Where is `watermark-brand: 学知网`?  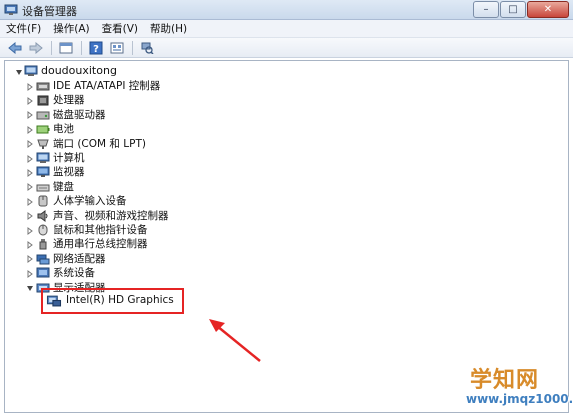
watermark-brand: 学知网 is located at coordinates (505, 380).